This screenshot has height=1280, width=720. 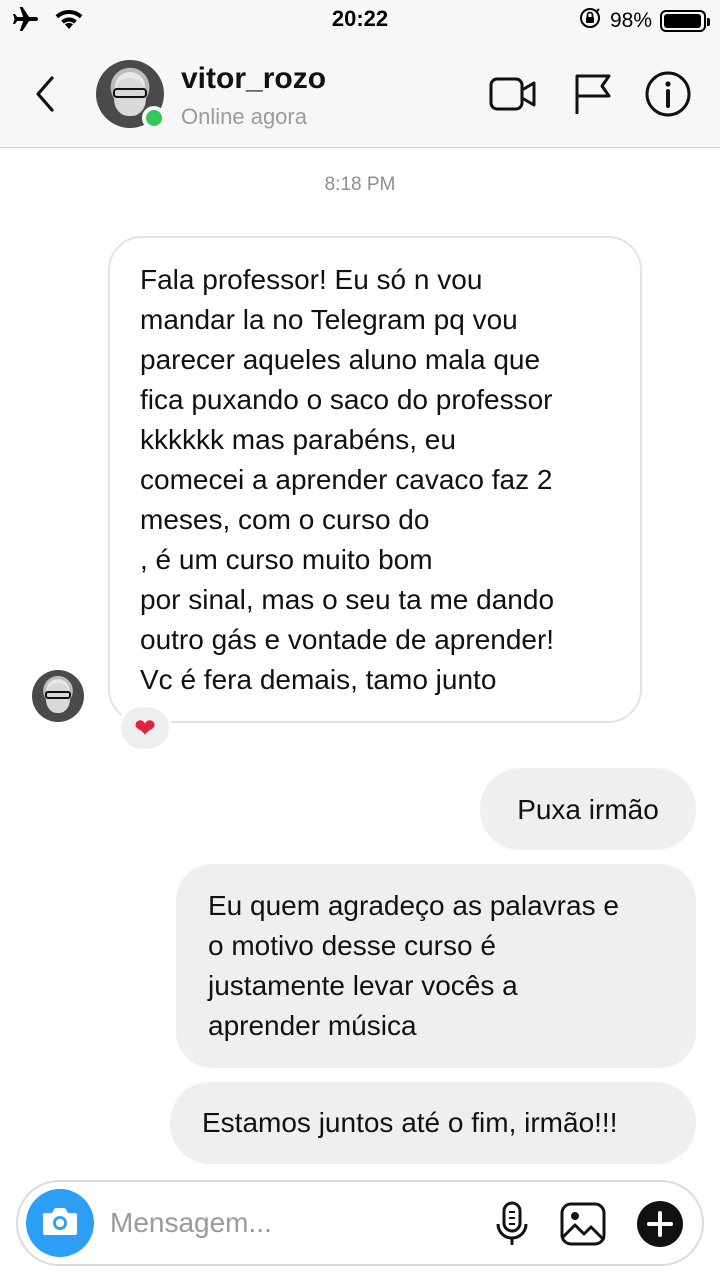 I want to click on lock-rotation-icon, so click(x=590, y=20).